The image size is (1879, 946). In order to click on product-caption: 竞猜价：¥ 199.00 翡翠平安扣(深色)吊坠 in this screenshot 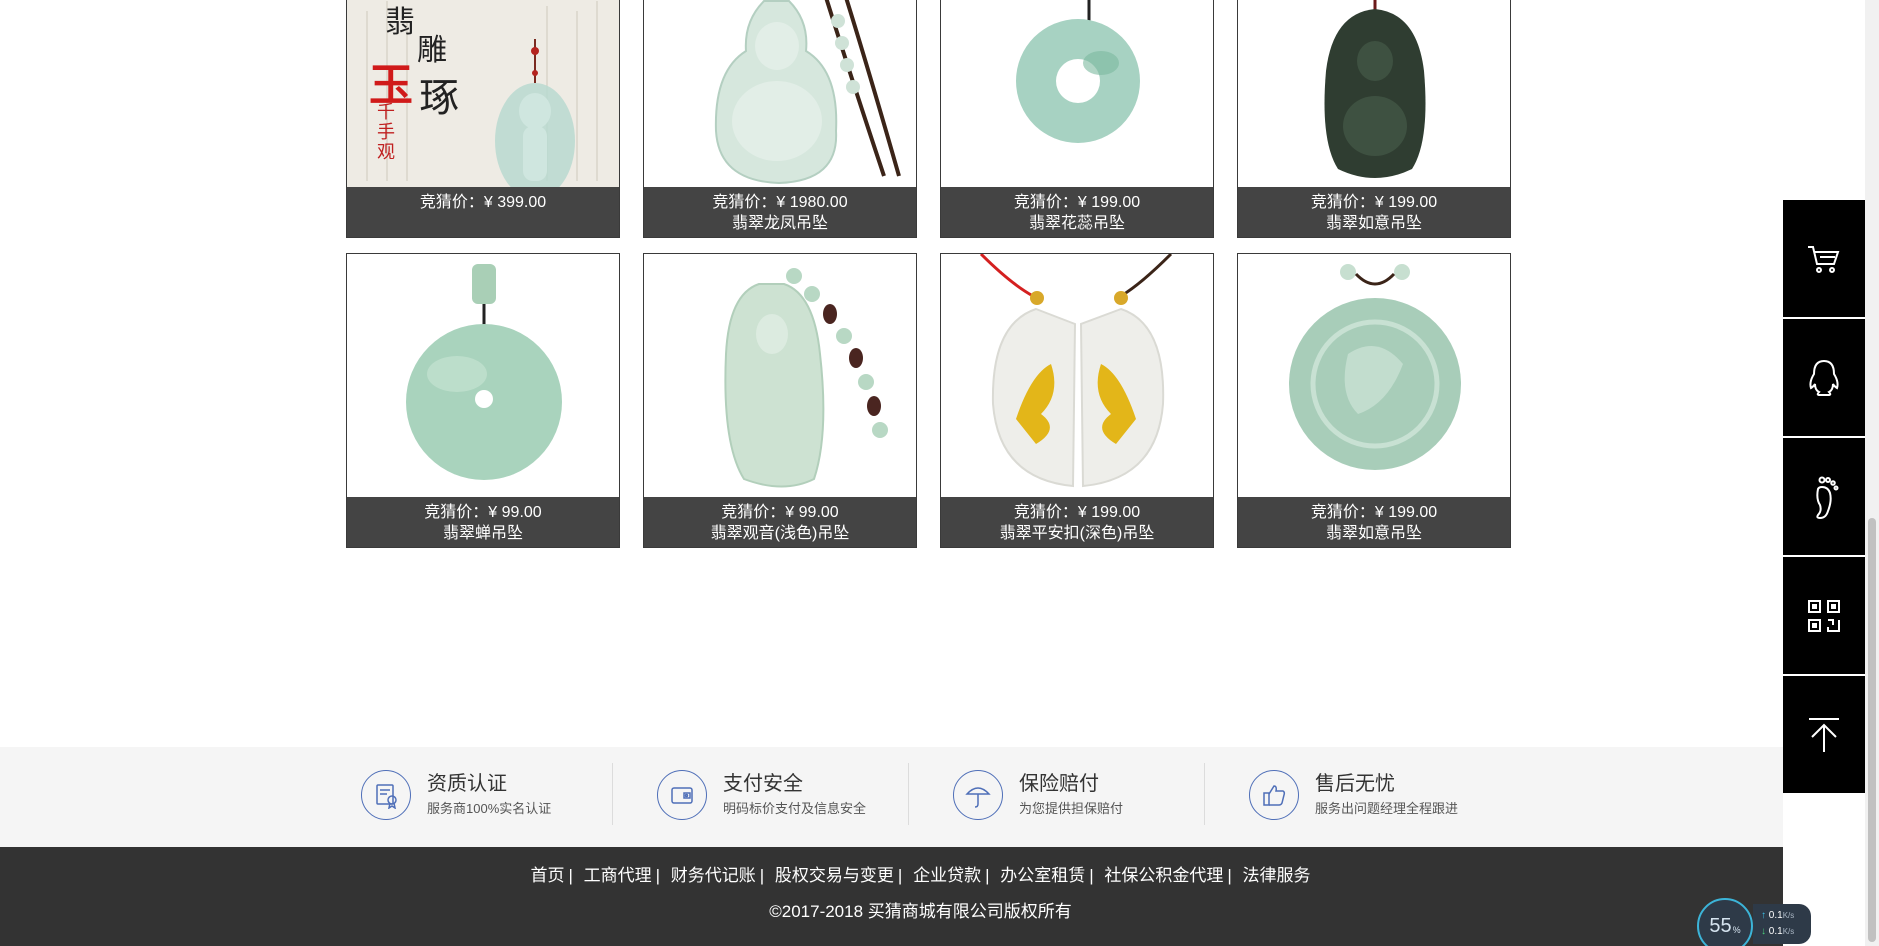, I will do `click(1077, 522)`.